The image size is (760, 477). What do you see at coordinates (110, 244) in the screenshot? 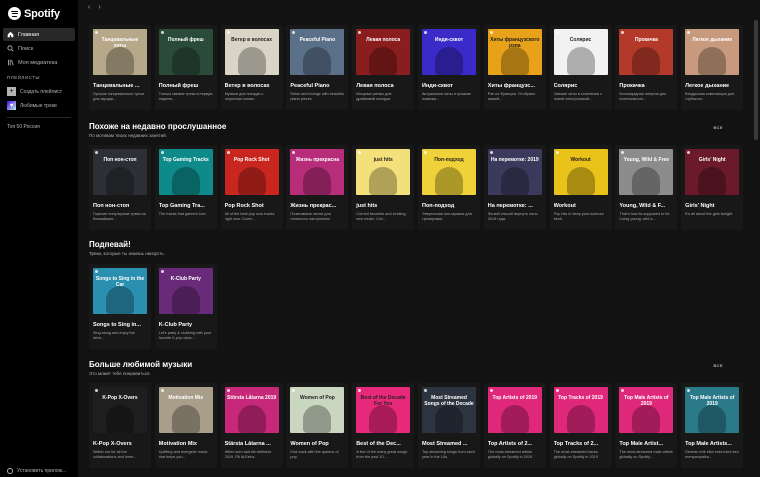
I see `section-title-sing-along: Подпевай!` at bounding box center [110, 244].